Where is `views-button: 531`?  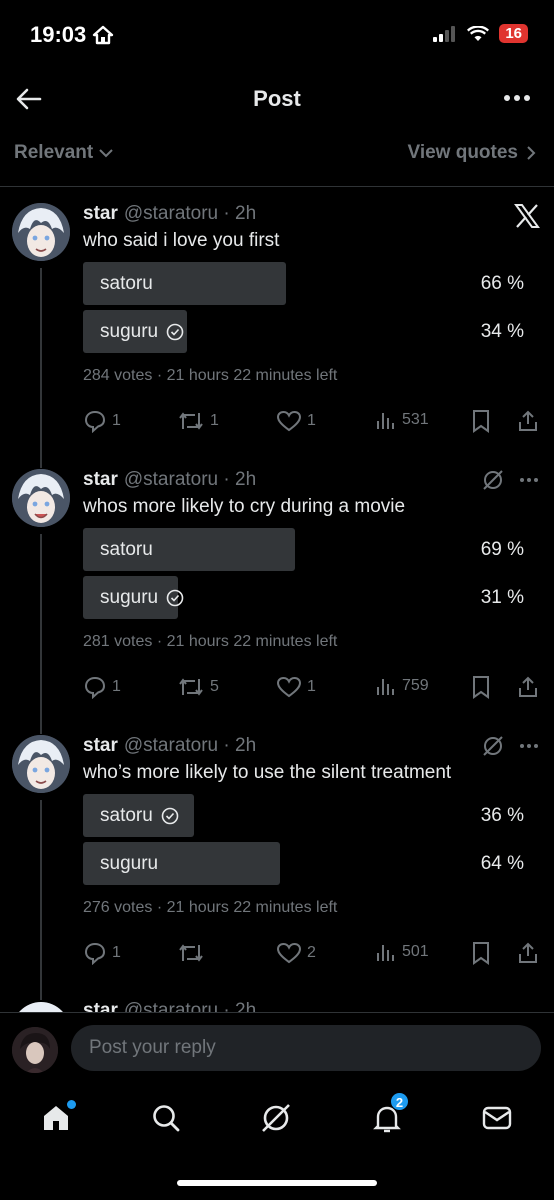
views-button: 531 is located at coordinates (402, 420).